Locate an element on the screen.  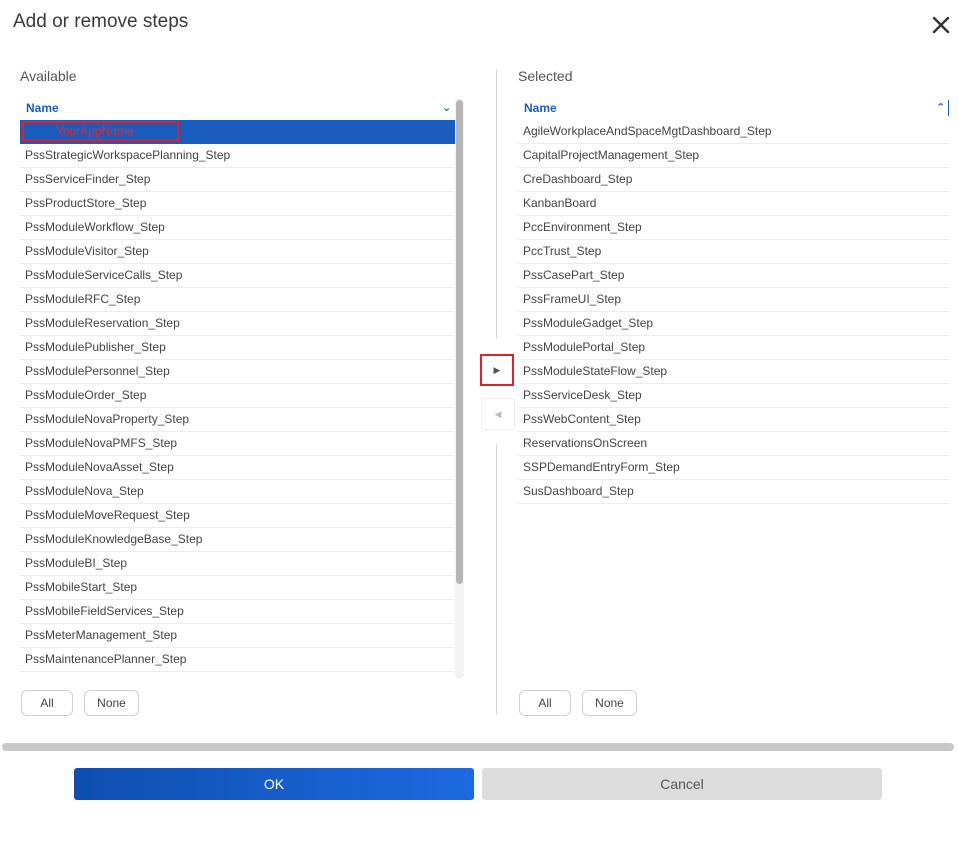
list-item: KanbanBoard is located at coordinates (733, 204).